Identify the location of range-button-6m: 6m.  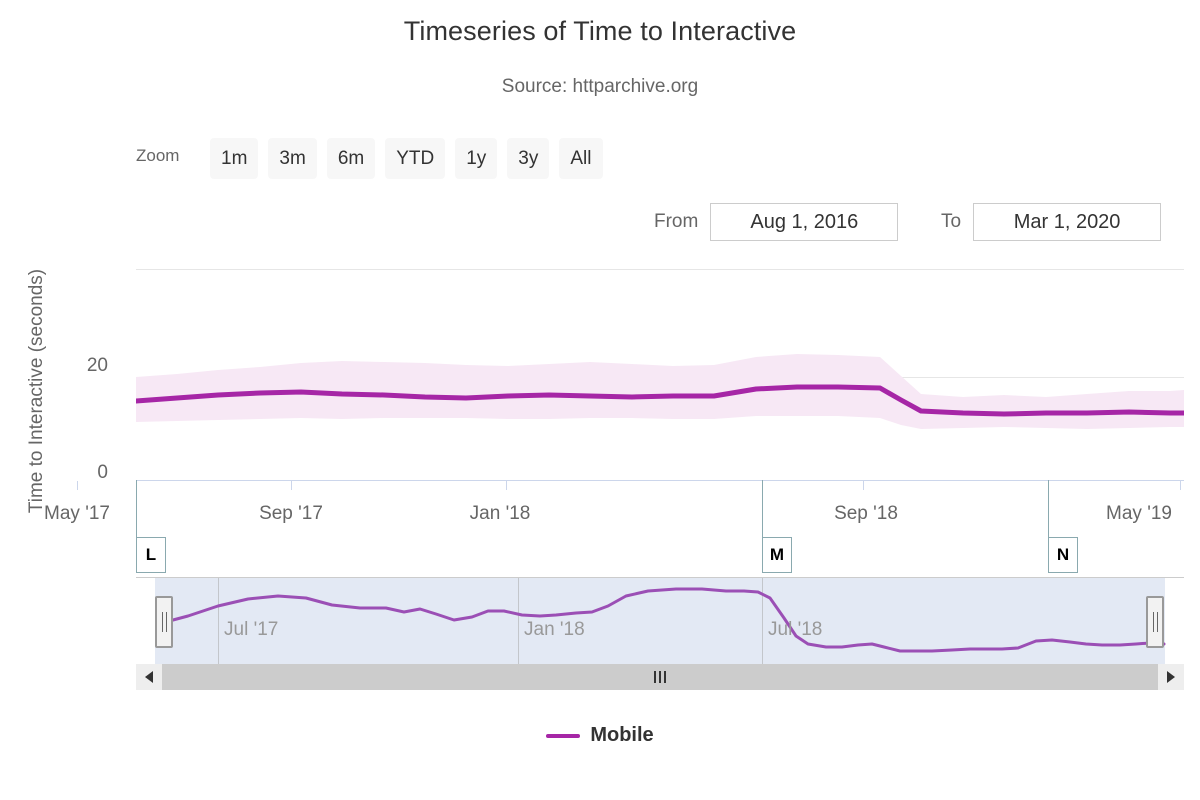
(351, 158).